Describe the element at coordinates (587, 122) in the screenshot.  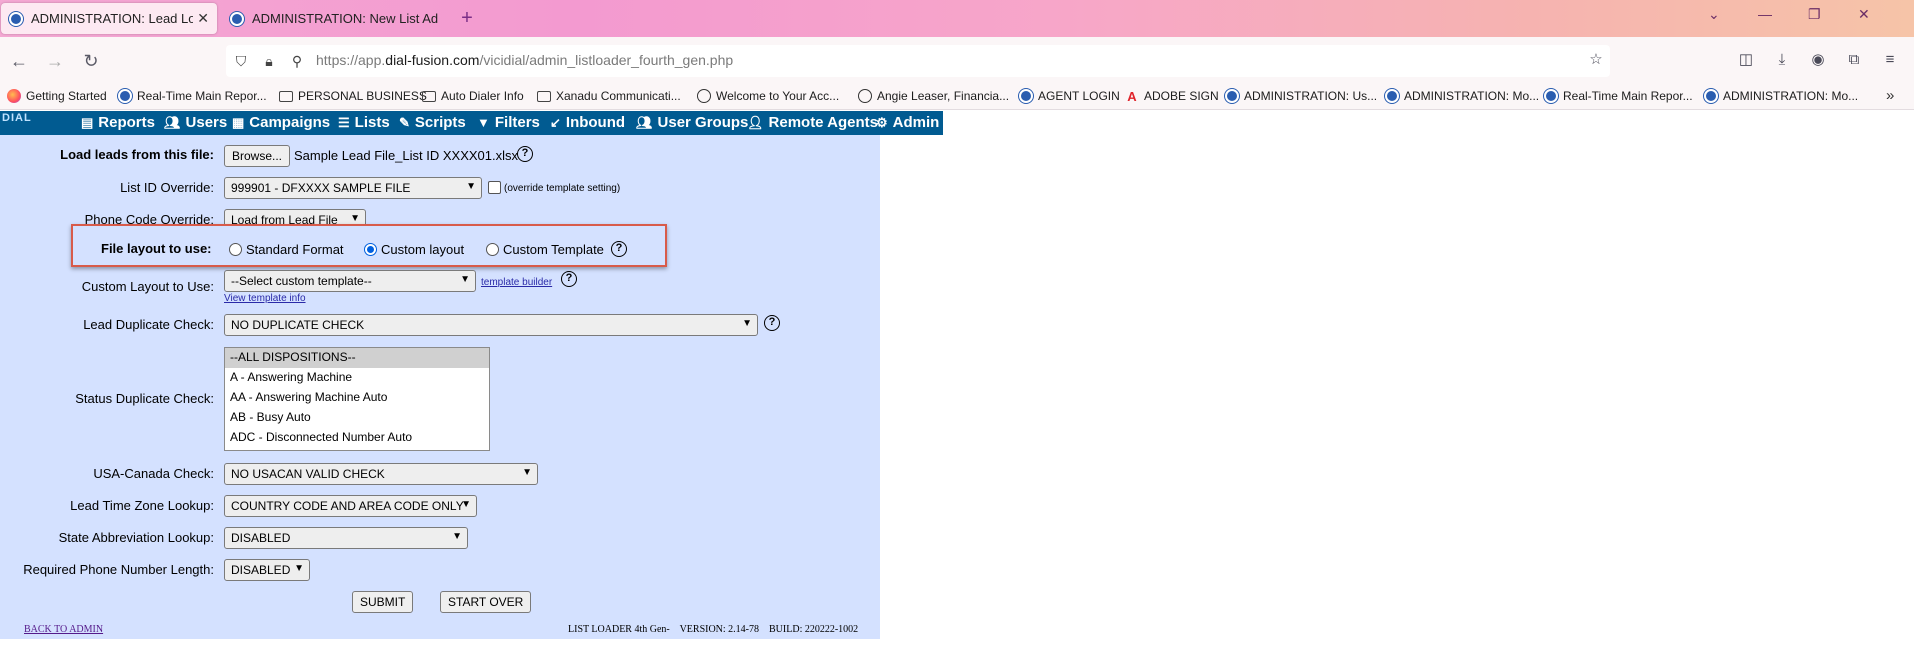
I see `menu-inbound: ↙ Inbound` at that location.